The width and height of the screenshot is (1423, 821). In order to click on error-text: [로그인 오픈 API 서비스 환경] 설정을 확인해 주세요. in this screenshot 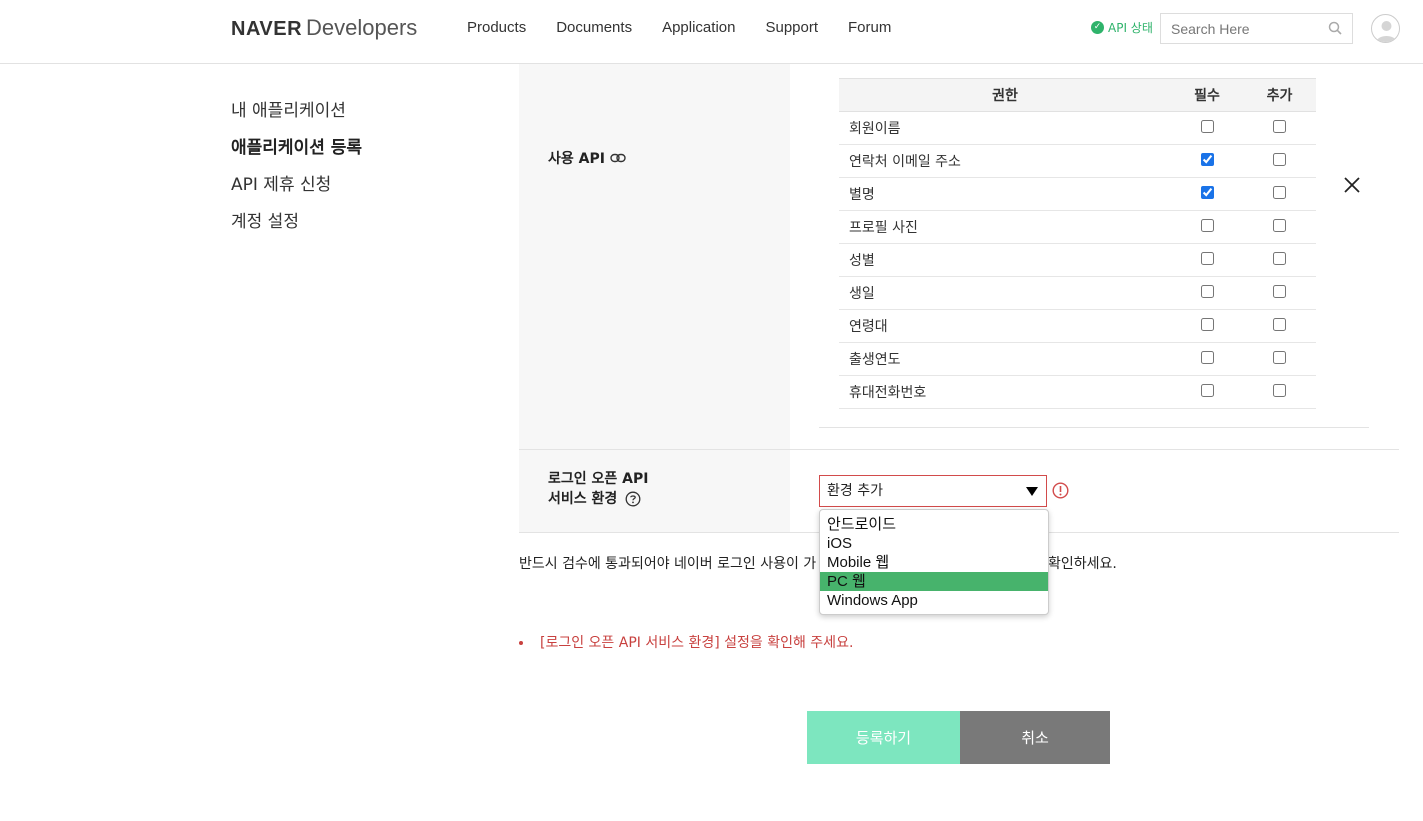, I will do `click(697, 643)`.